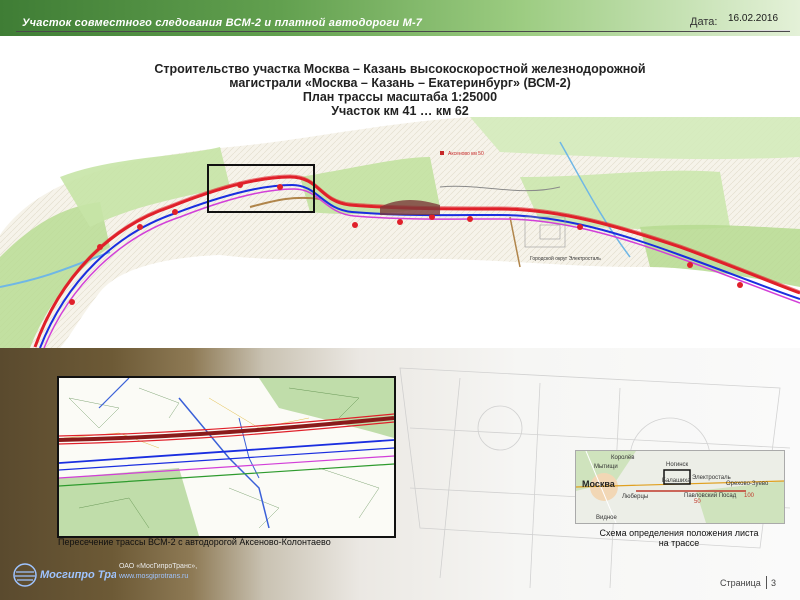  Describe the element at coordinates (676, 481) in the screenshot. I see `scheme-place-balashikha: Балашиха` at that location.